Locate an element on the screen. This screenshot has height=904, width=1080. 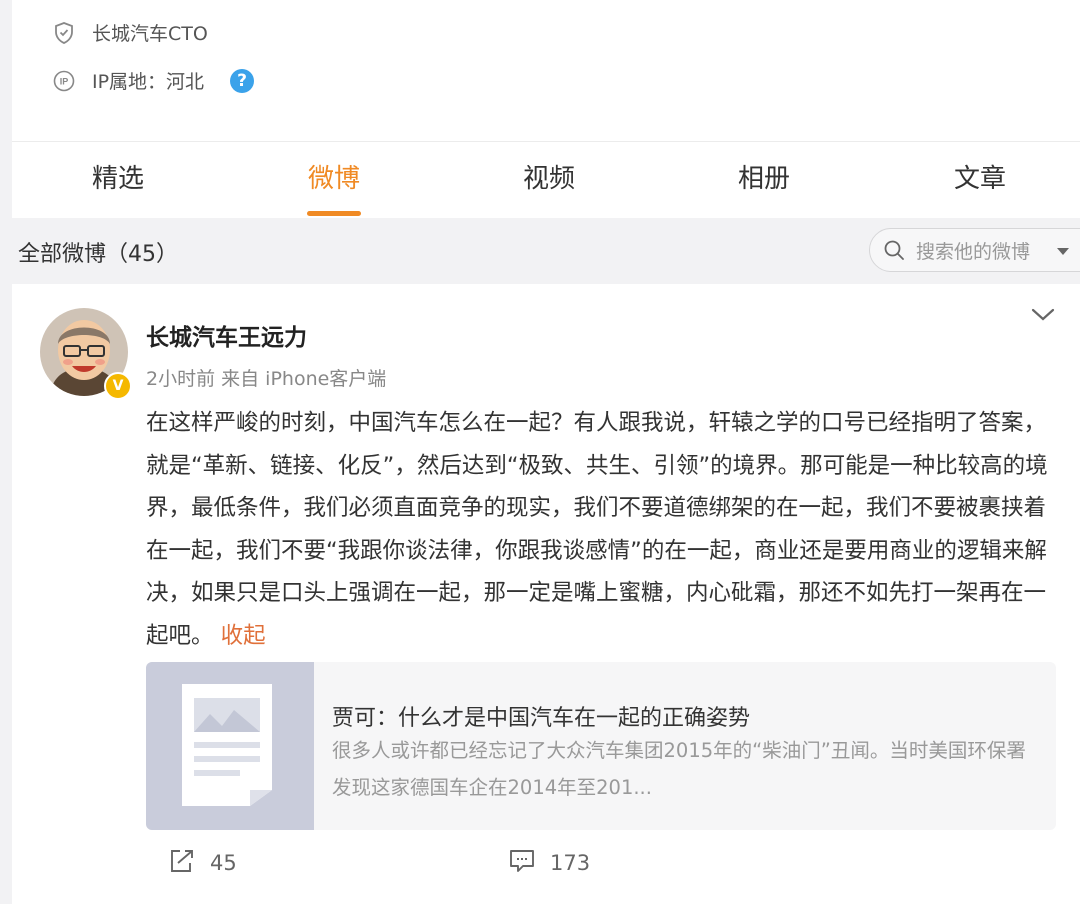
search-placeholder: 搜索他的微博 is located at coordinates (973, 251).